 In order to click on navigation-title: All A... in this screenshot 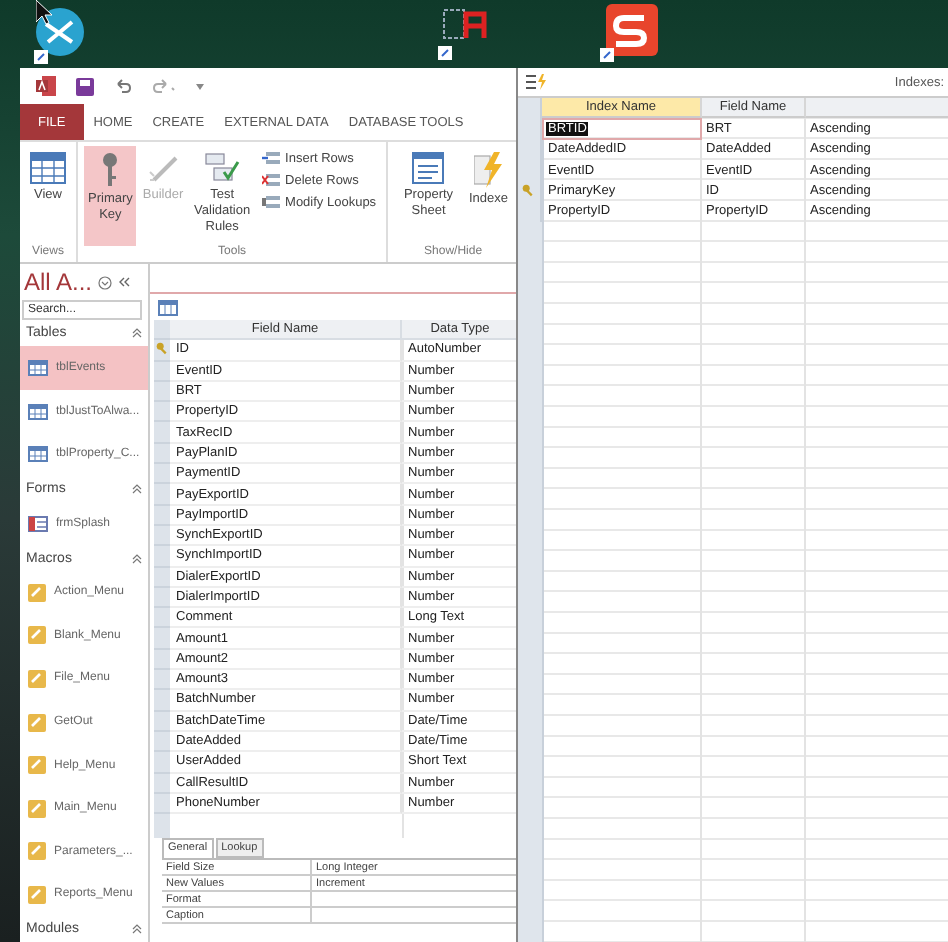, I will do `click(58, 282)`.